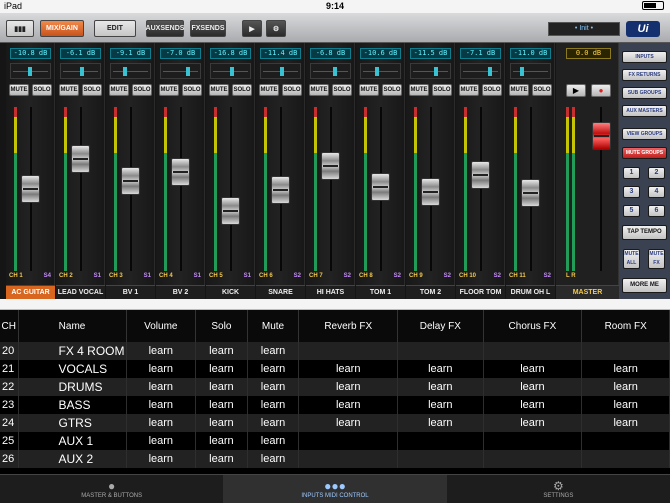 The image size is (670, 503). What do you see at coordinates (631, 173) in the screenshot?
I see `mute-group-1-button: 1` at bounding box center [631, 173].